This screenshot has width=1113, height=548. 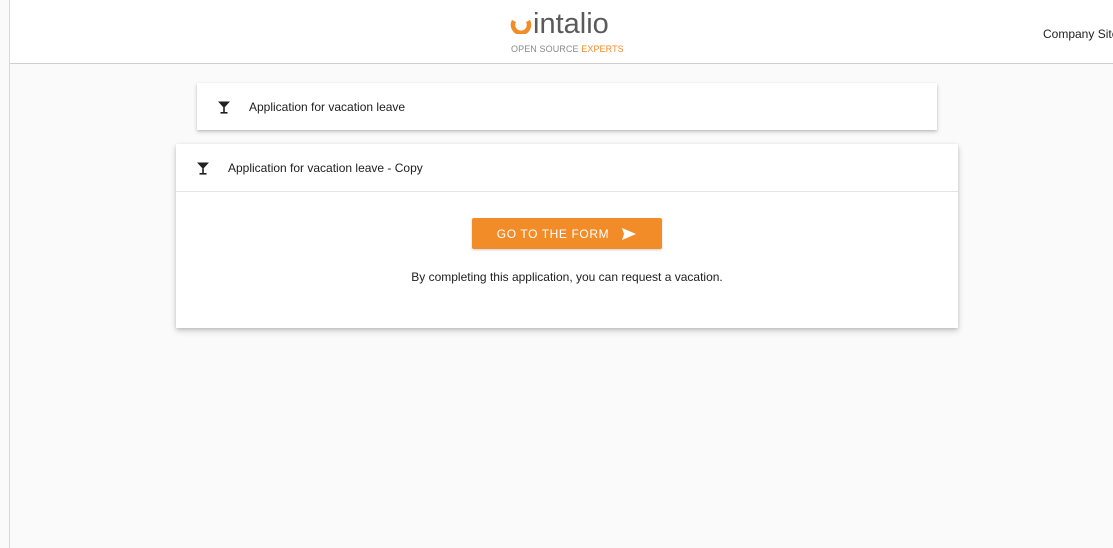 What do you see at coordinates (1078, 34) in the screenshot?
I see `company-site-link: Company Site` at bounding box center [1078, 34].